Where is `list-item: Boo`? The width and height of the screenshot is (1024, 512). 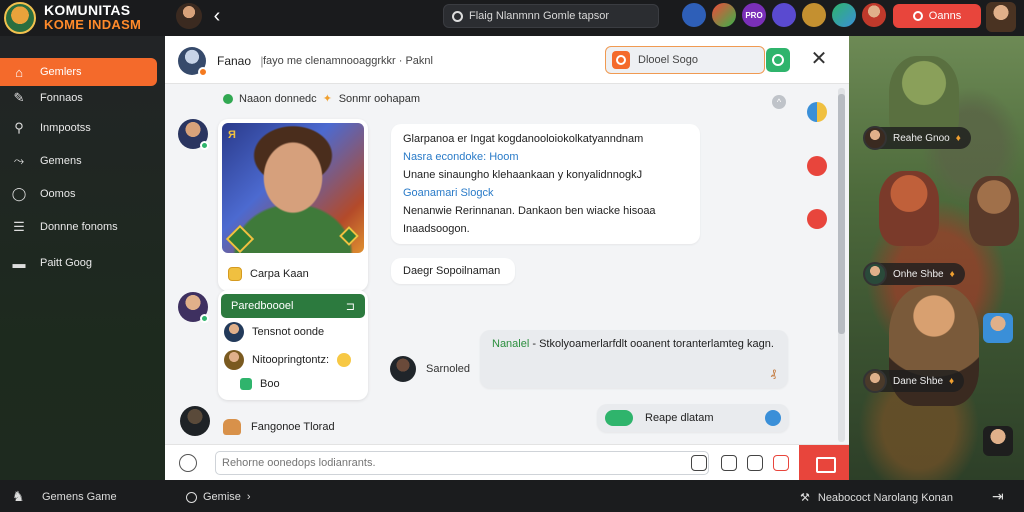 list-item: Boo is located at coordinates (252, 384).